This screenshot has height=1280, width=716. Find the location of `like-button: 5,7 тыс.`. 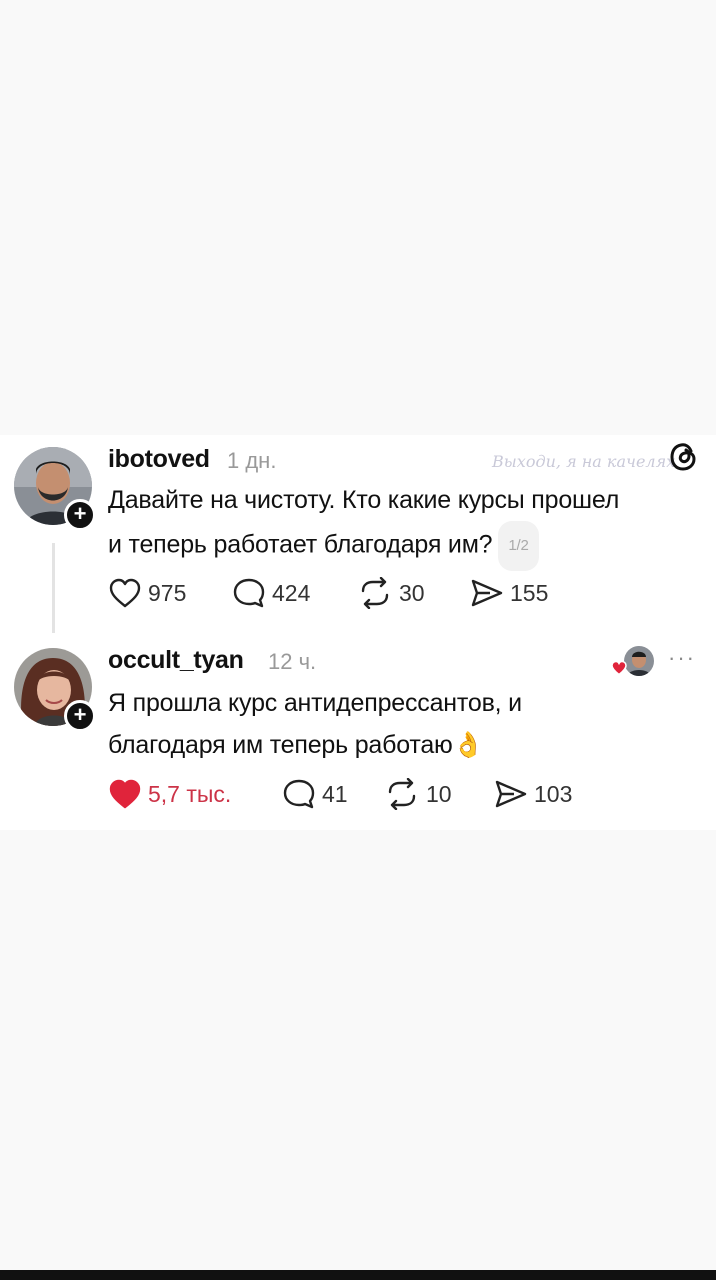

like-button: 5,7 тыс. is located at coordinates (169, 794).